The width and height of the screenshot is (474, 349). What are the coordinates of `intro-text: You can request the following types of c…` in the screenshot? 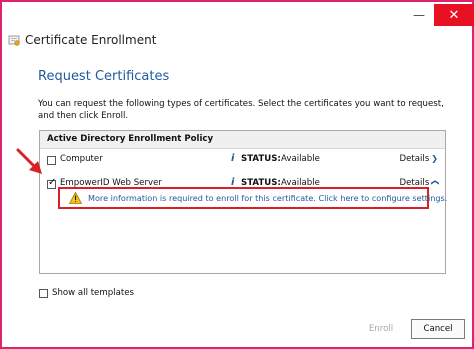 It's located at (241, 110).